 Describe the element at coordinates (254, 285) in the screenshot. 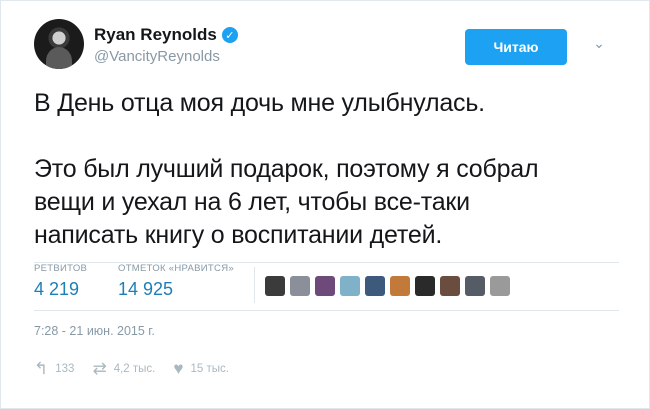

I see `stats-divider` at that location.